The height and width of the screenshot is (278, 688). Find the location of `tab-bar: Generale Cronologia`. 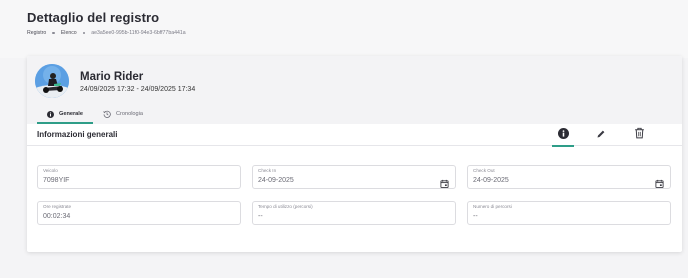

tab-bar: Generale Cronologia is located at coordinates (95, 115).